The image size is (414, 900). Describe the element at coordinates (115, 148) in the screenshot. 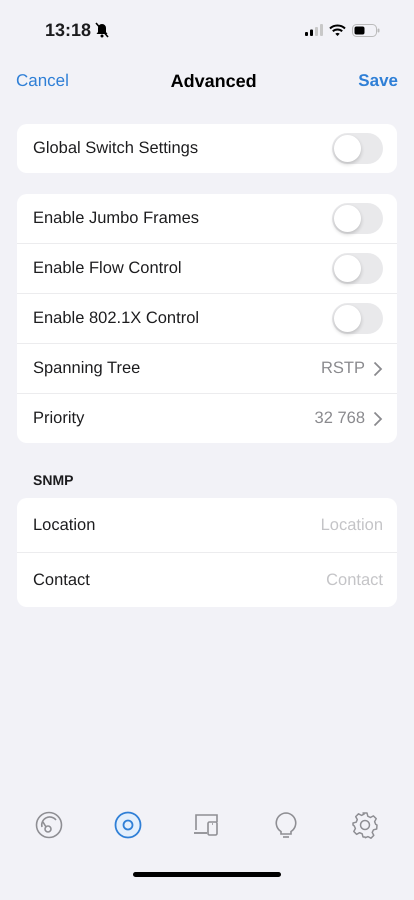

I see `row-label: Global Switch Settings` at that location.